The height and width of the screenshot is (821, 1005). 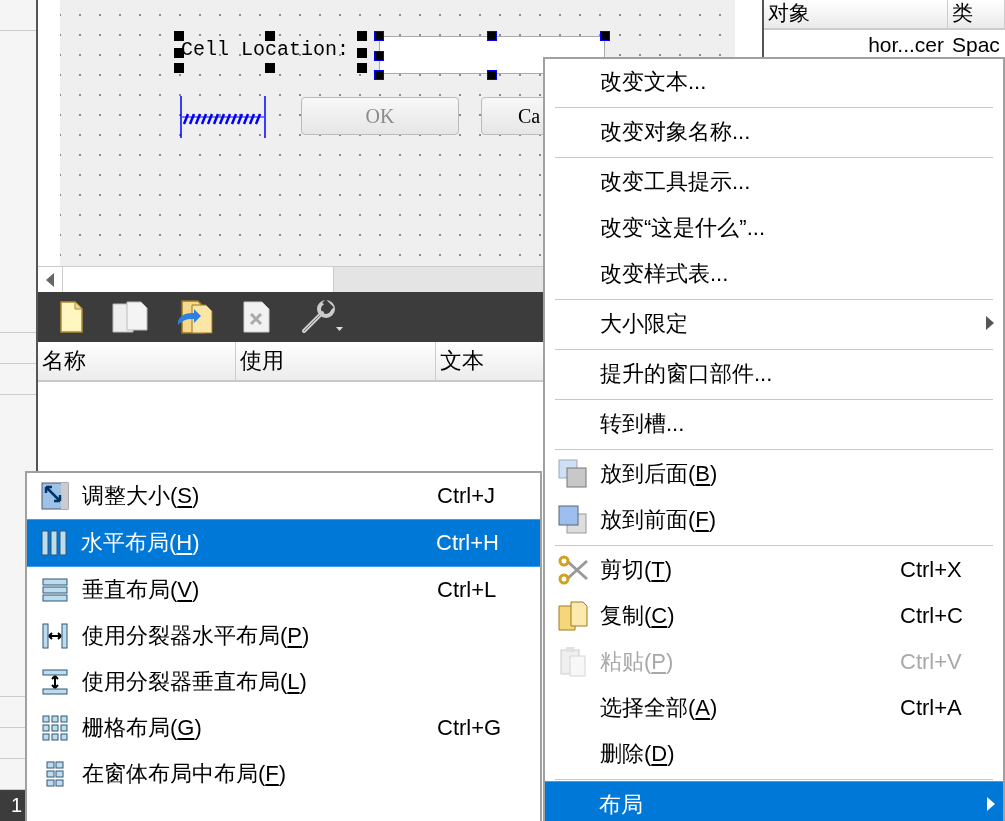 What do you see at coordinates (137, 361) in the screenshot?
I see `column-header: 名称` at bounding box center [137, 361].